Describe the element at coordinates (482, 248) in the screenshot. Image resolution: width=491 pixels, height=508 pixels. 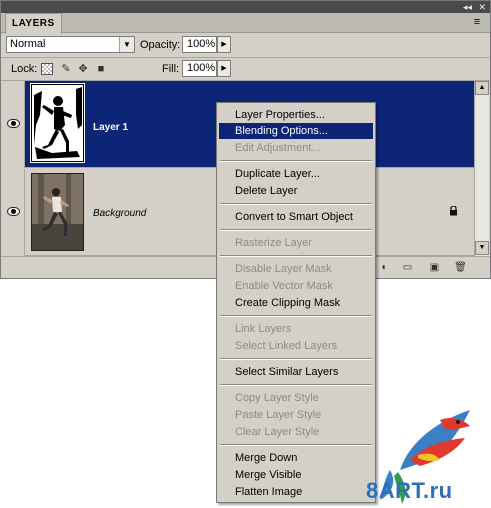
I see `scroll-down-icon: ▼` at that location.